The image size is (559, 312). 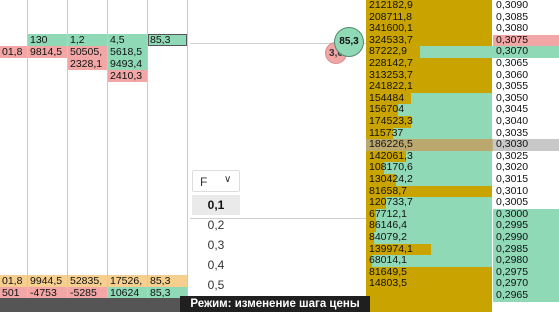 What do you see at coordinates (216, 181) in the screenshot?
I see `step-select: F ∨` at bounding box center [216, 181].